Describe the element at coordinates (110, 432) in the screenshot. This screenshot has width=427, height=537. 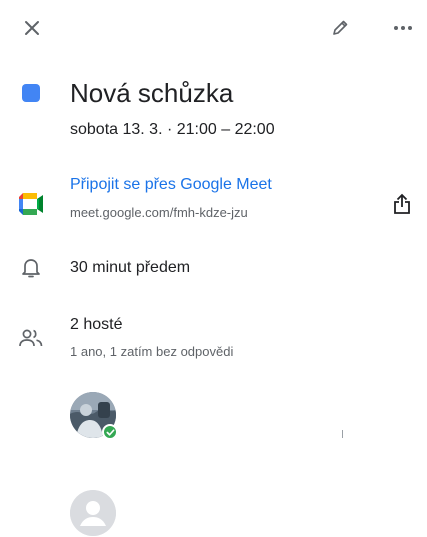
I see `accepted-check-icon` at that location.